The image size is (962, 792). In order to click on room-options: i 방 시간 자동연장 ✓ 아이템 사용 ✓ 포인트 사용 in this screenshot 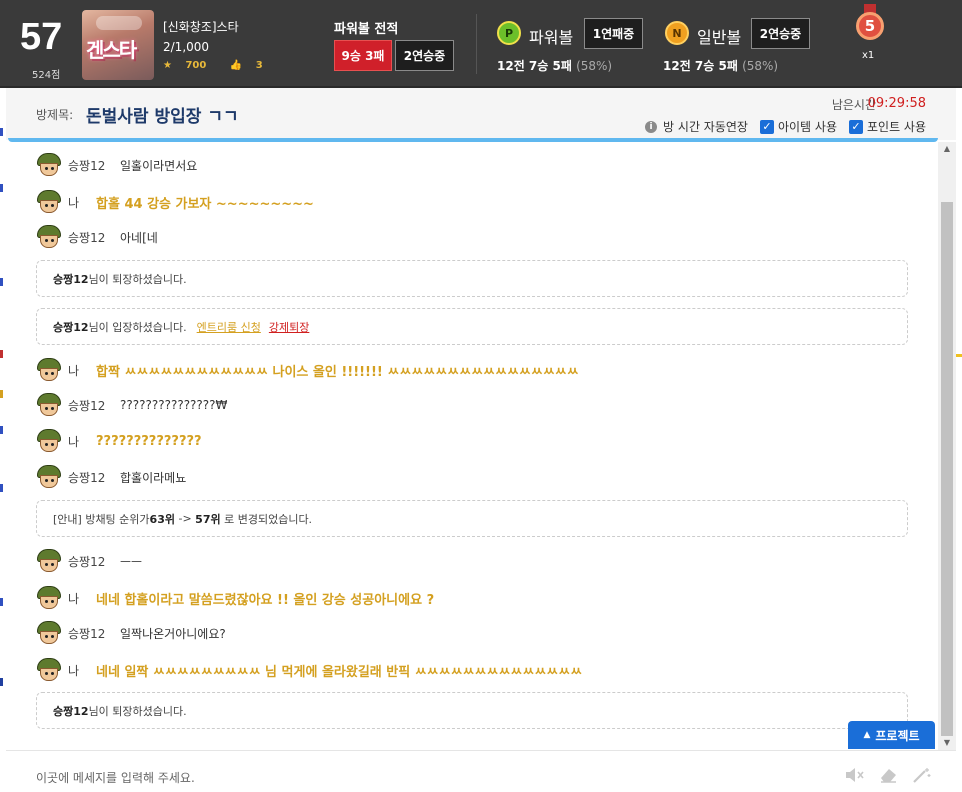, I will do `click(785, 126)`.